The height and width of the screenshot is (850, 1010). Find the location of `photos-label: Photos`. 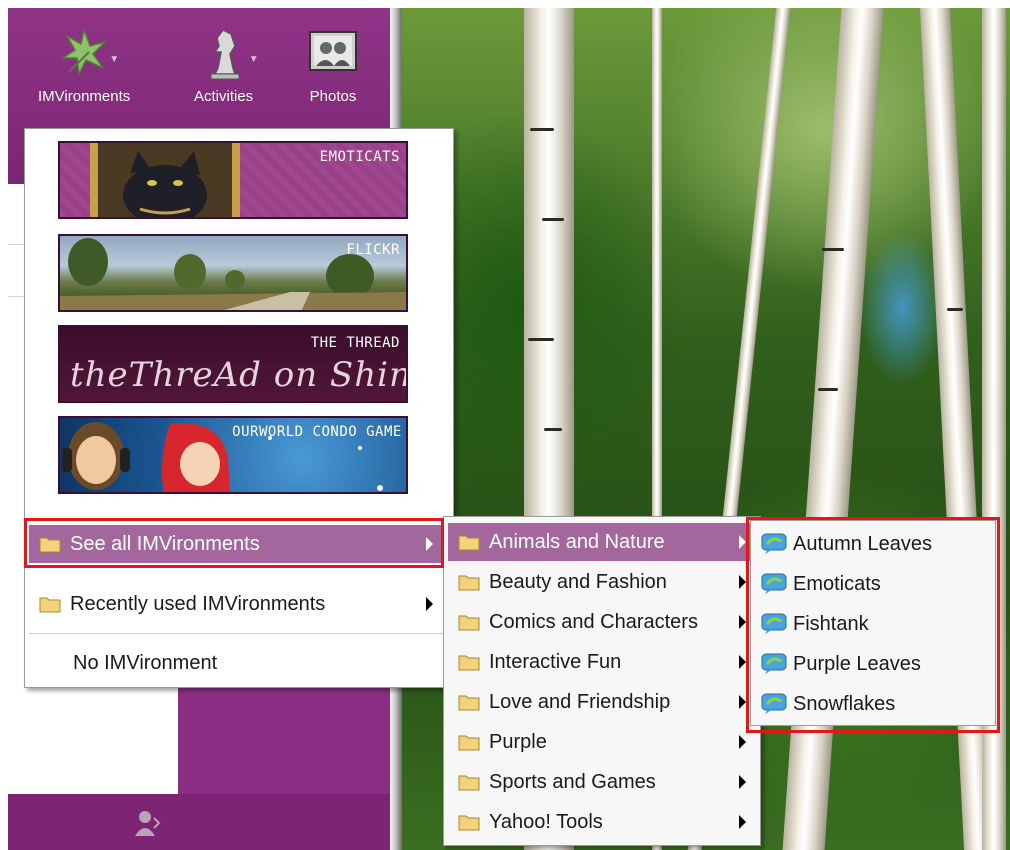

photos-label: Photos is located at coordinates (333, 96).